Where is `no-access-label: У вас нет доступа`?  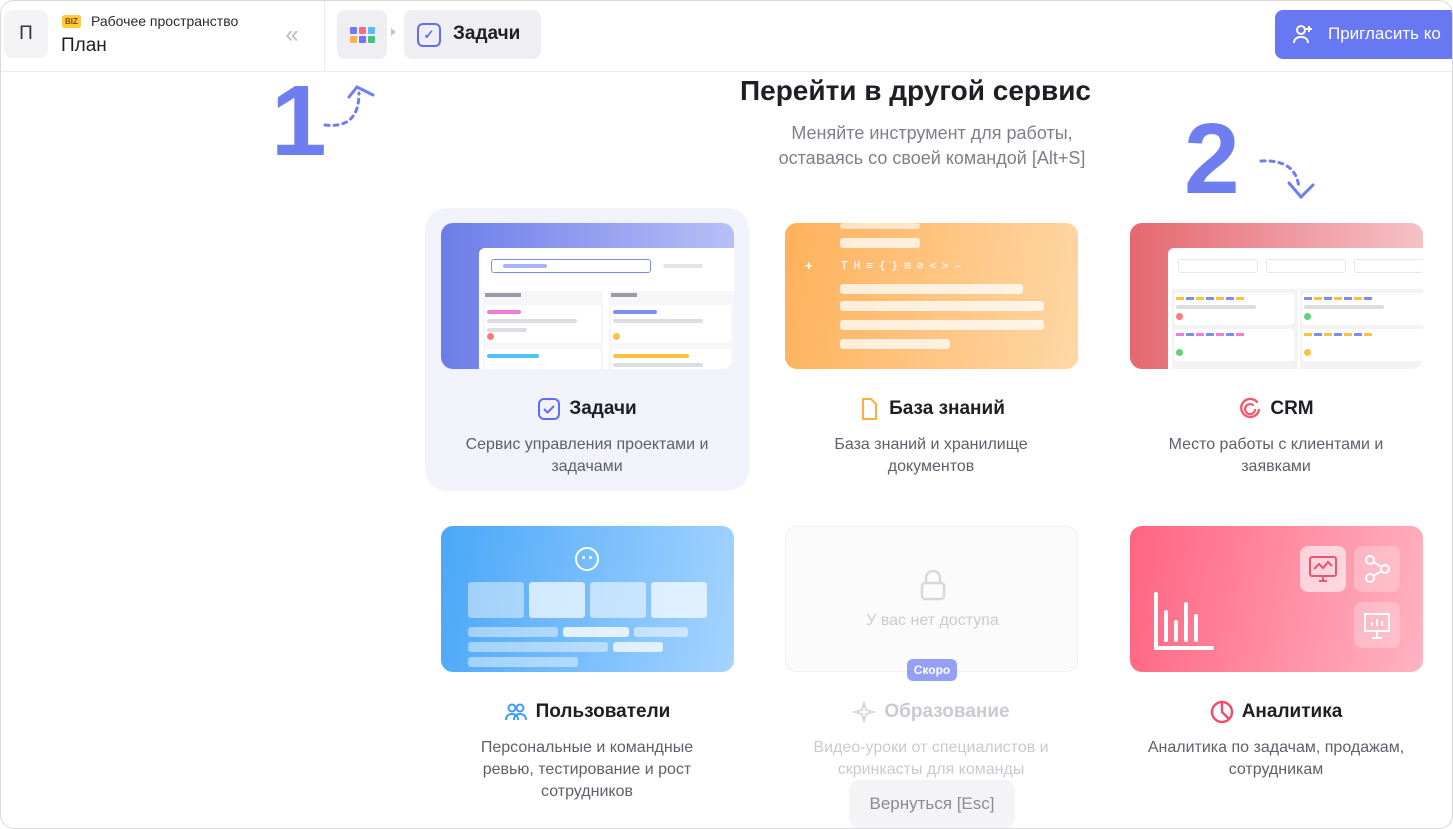 no-access-label: У вас нет доступа is located at coordinates (932, 620).